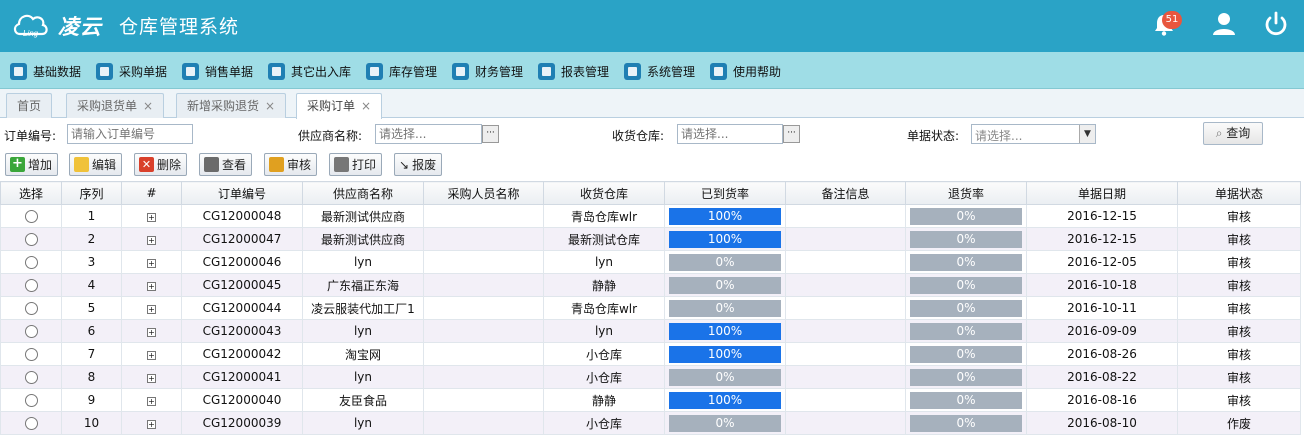  Describe the element at coordinates (1224, 24) in the screenshot. I see `user-icon` at that location.